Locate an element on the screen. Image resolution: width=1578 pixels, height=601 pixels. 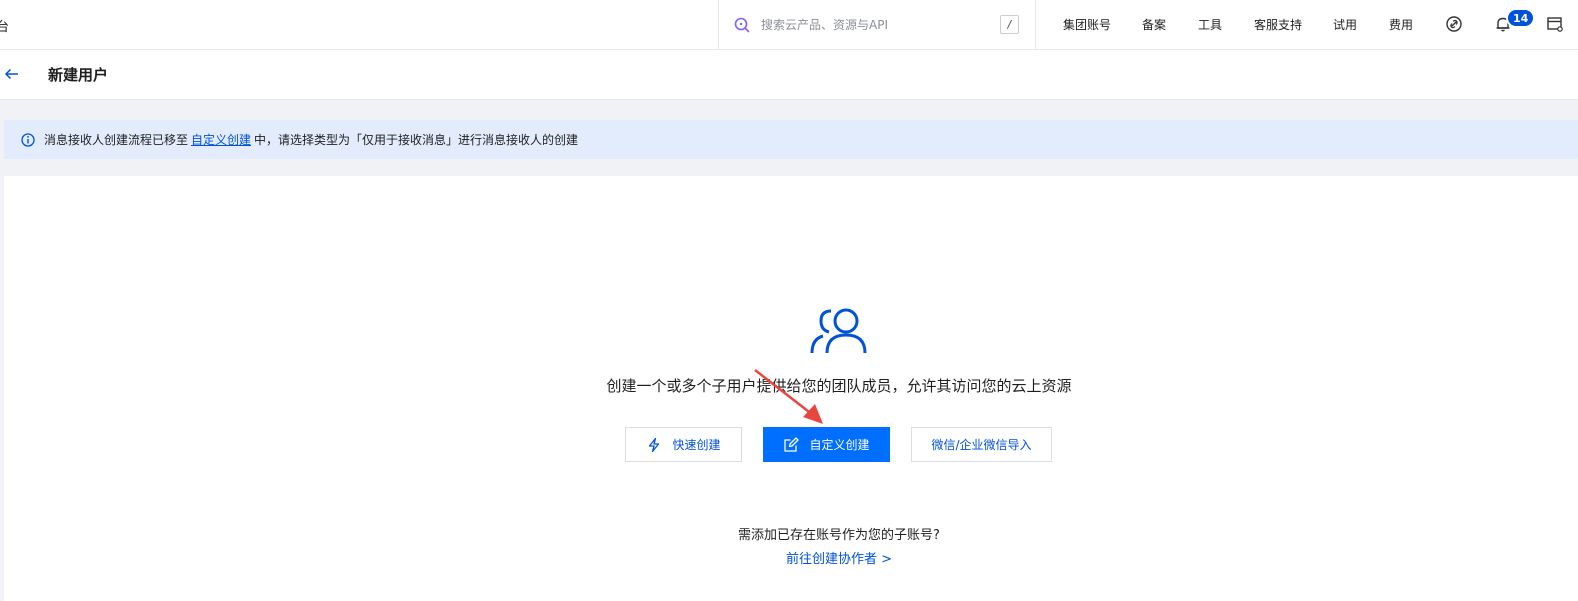
create-user-description: 创建一个或多个子用户提供给您的团队成员，允许其访问您的云上资源 is located at coordinates (839, 386).